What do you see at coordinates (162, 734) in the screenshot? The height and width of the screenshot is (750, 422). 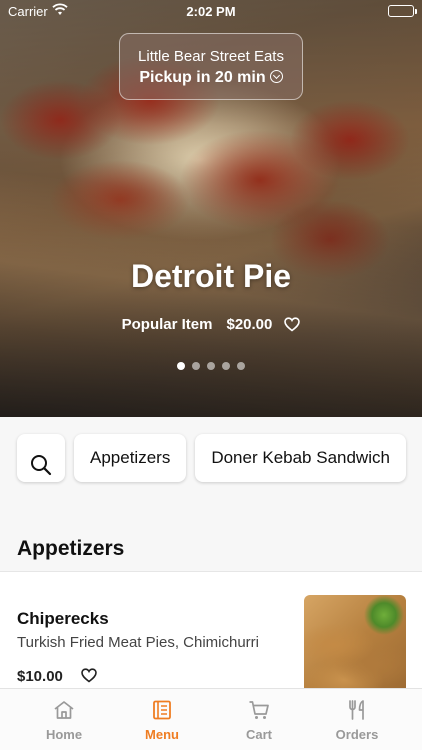 I see `tab-label: Menu` at bounding box center [162, 734].